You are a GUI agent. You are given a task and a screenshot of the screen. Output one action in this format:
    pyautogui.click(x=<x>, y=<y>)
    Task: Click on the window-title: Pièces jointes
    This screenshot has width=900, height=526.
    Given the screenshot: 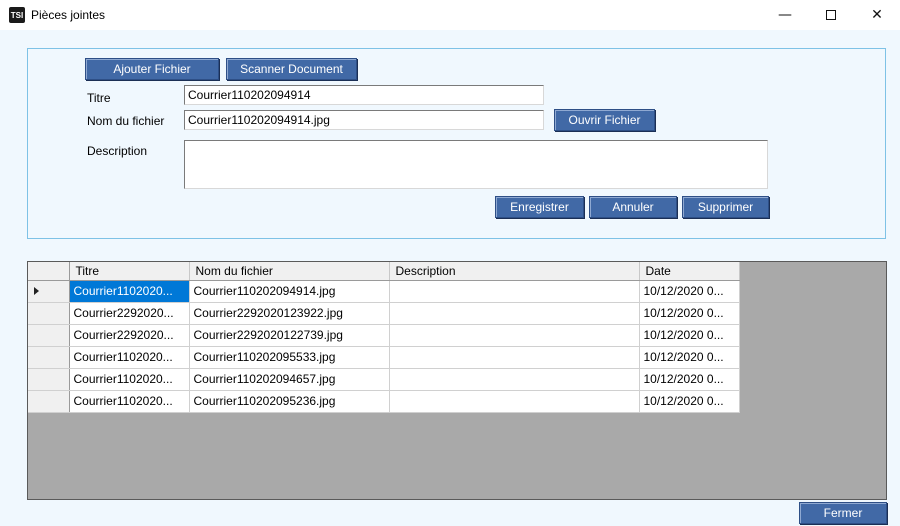 What is the action you would take?
    pyautogui.click(x=68, y=15)
    